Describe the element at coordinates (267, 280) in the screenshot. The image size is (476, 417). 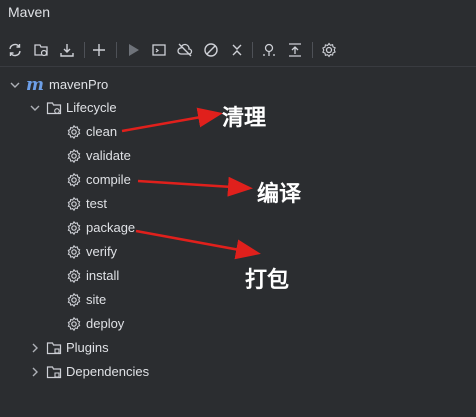
I see `annotation-package: 打包` at that location.